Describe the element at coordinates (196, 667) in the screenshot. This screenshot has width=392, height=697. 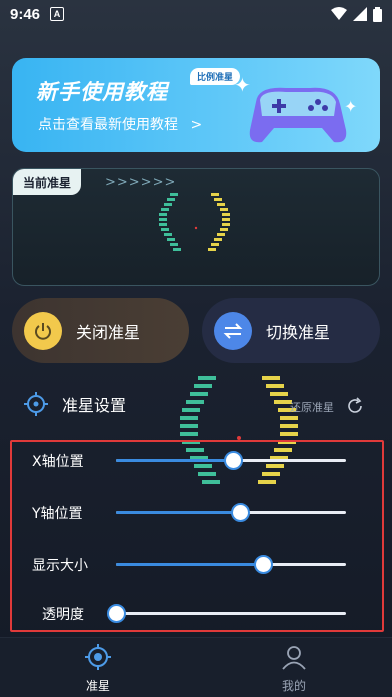
I see `bottom-navigation: 准星 我的` at that location.